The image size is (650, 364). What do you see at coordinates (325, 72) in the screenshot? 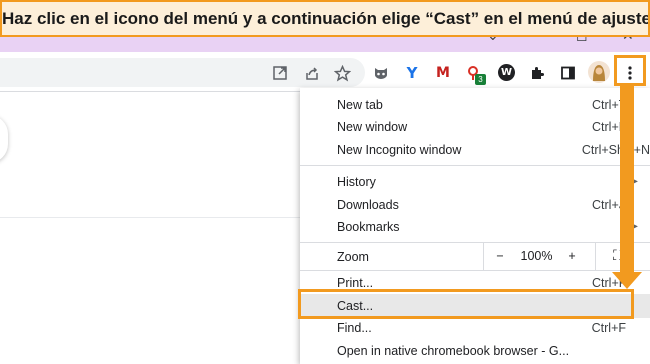
I see `browser-toolbar: Y M 3 W` at bounding box center [325, 72].